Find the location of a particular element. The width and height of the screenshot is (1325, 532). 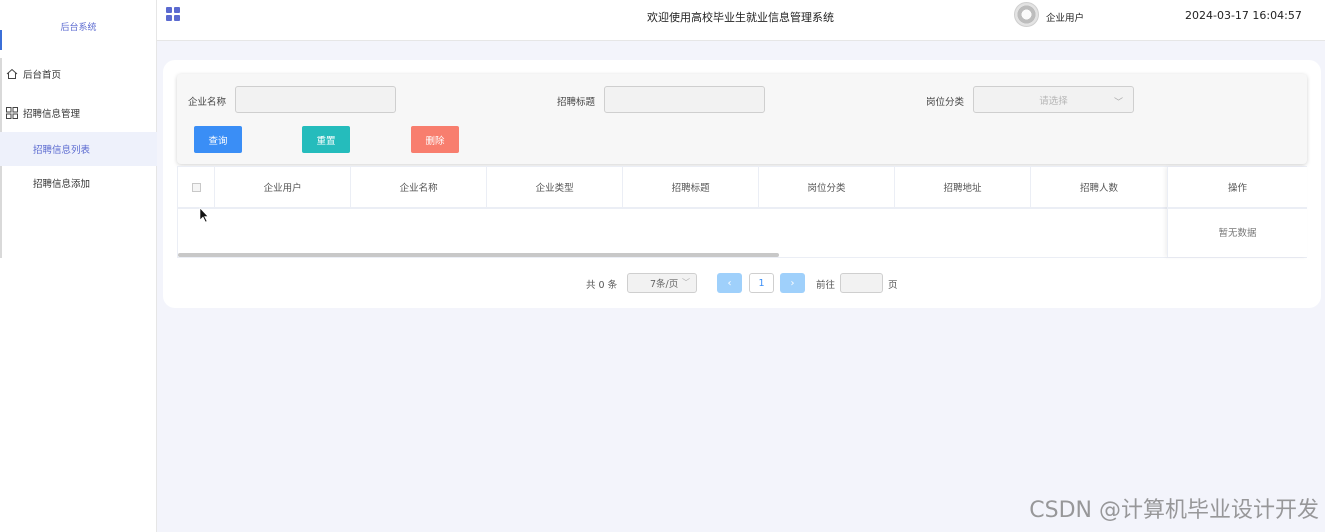

query-button: 查询 is located at coordinates (218, 139).